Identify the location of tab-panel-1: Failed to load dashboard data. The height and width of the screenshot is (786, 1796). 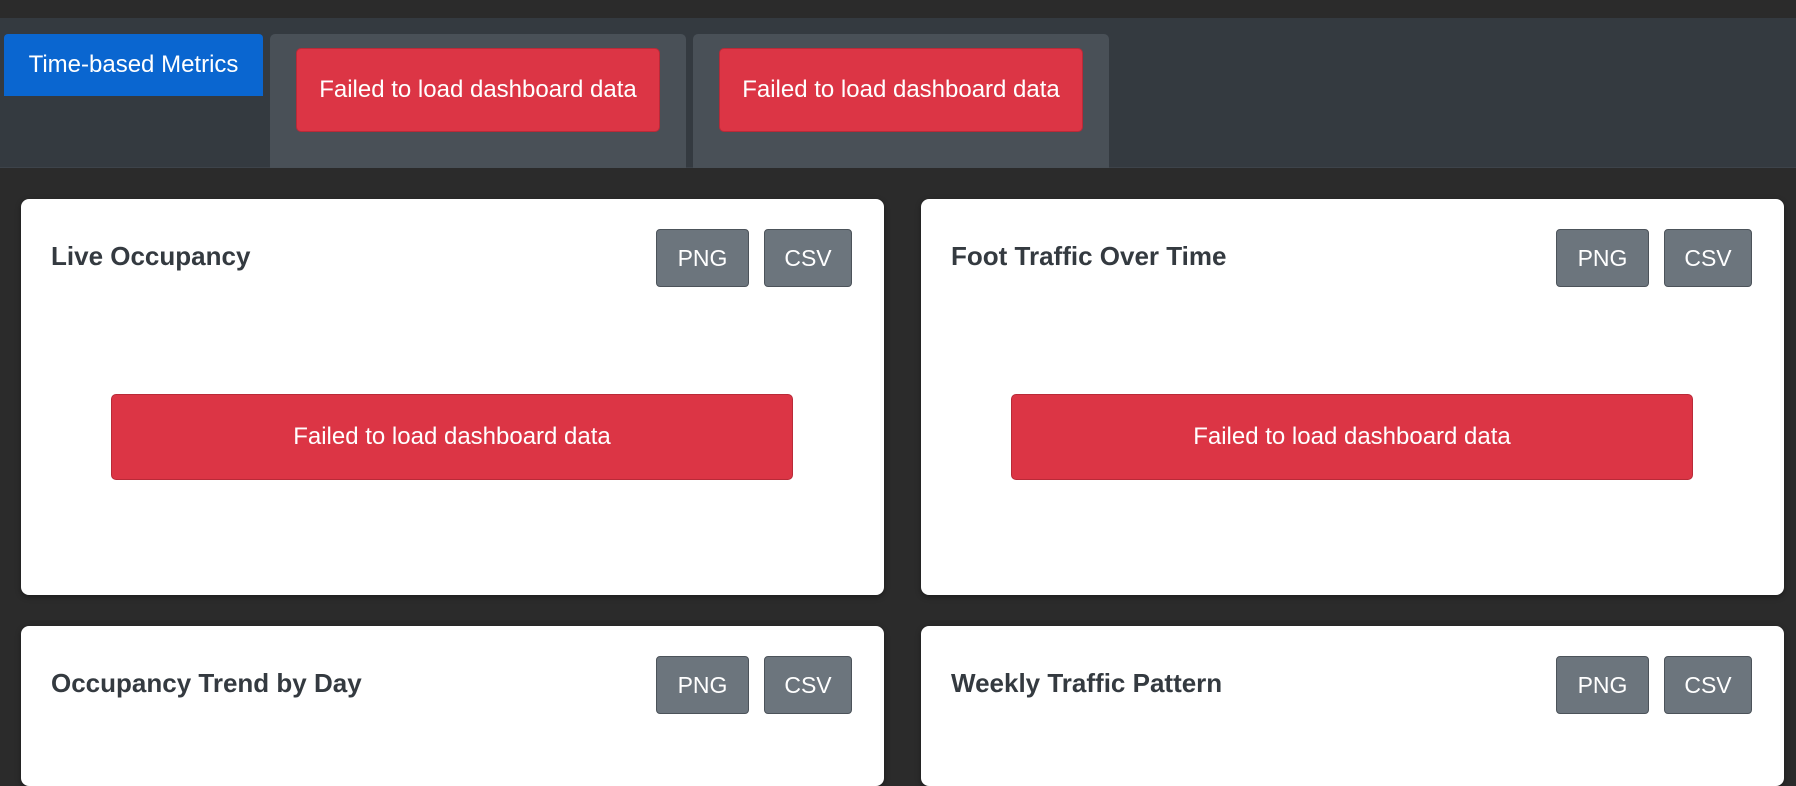
(478, 101).